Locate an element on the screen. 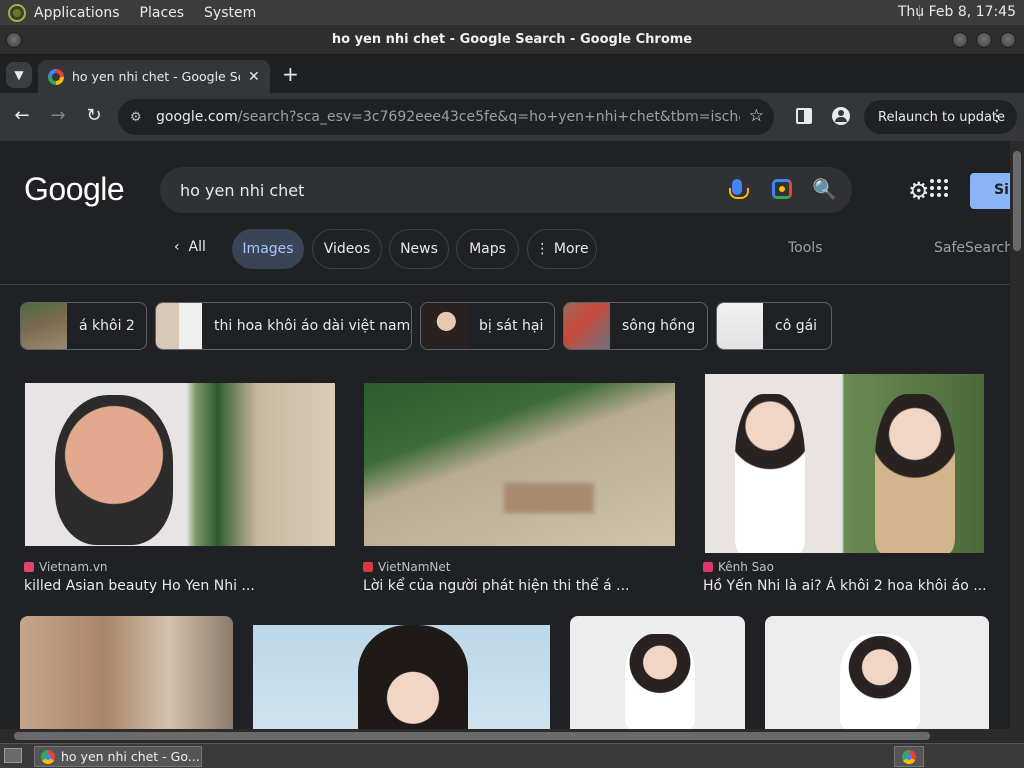 This screenshot has height=768, width=1024. all-filter-link: ‹ All is located at coordinates (190, 247).